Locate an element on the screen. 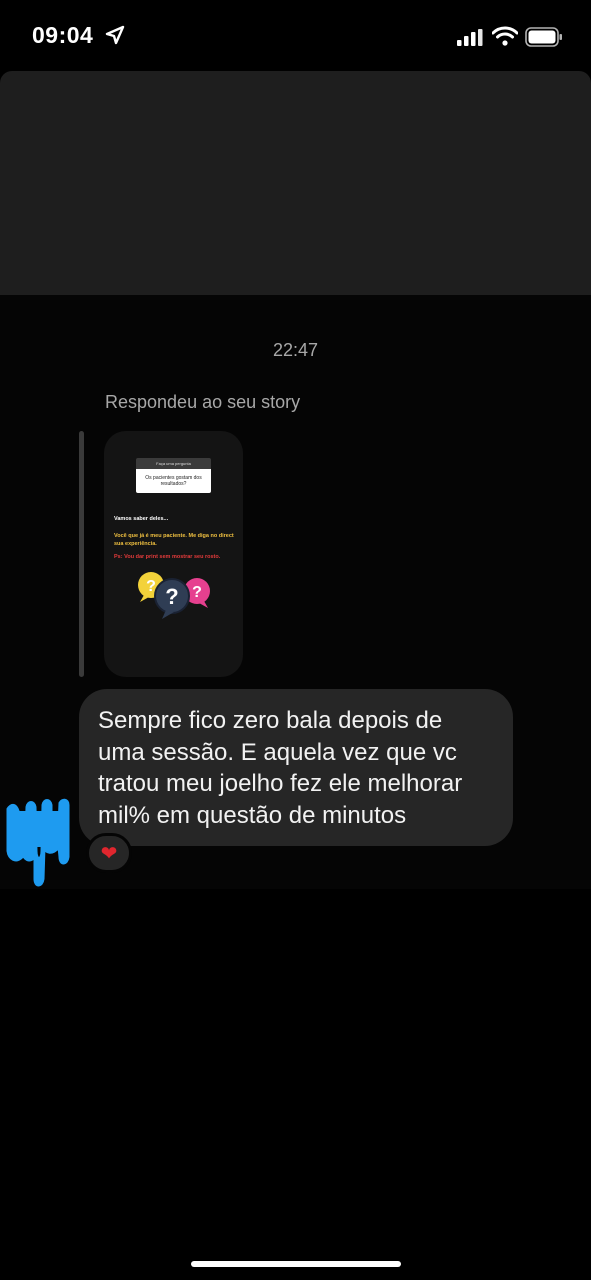 Image resolution: width=591 pixels, height=1280 pixels. question-bubbles-illustration: ? ? ? is located at coordinates (174, 595).